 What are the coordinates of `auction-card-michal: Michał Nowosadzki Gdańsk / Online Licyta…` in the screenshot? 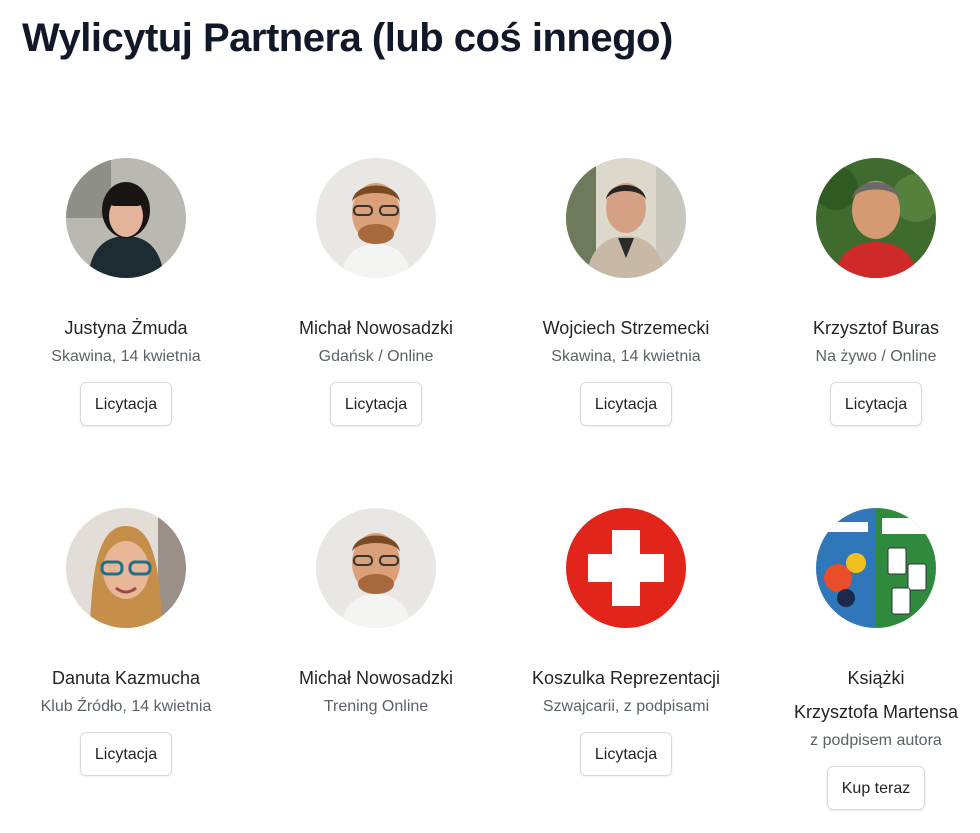 It's located at (376, 292).